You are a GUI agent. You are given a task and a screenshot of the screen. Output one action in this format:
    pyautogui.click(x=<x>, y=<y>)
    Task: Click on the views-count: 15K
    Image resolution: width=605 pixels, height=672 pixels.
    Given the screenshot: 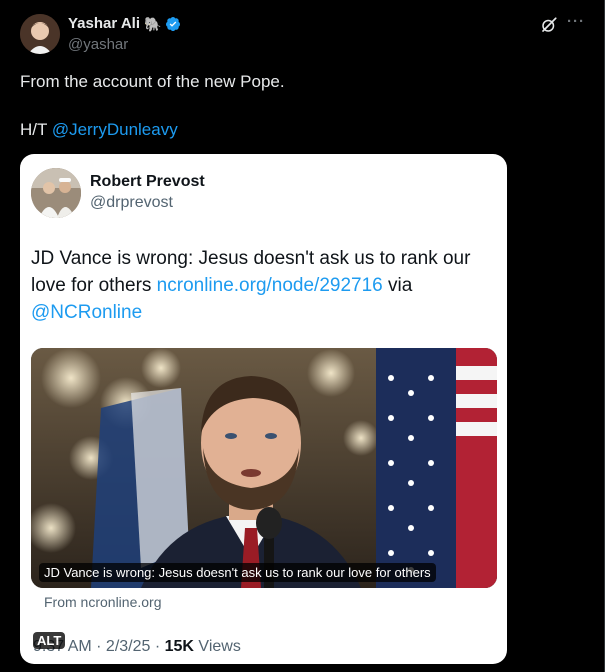 What is the action you would take?
    pyautogui.click(x=179, y=646)
    